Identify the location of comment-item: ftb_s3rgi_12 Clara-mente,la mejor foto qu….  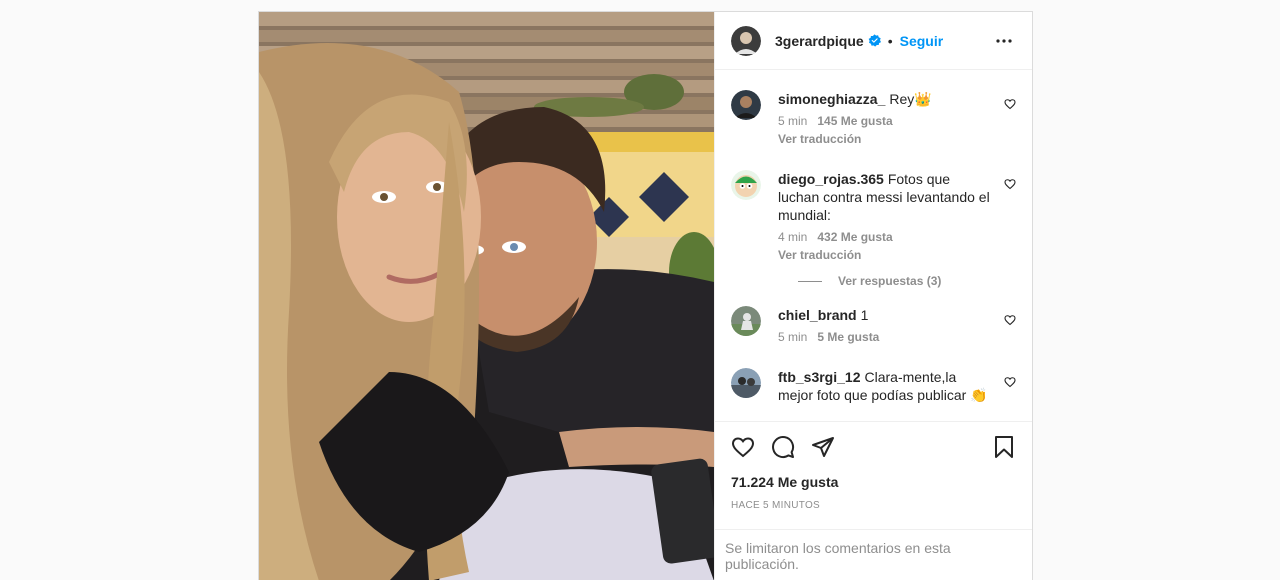
(873, 386).